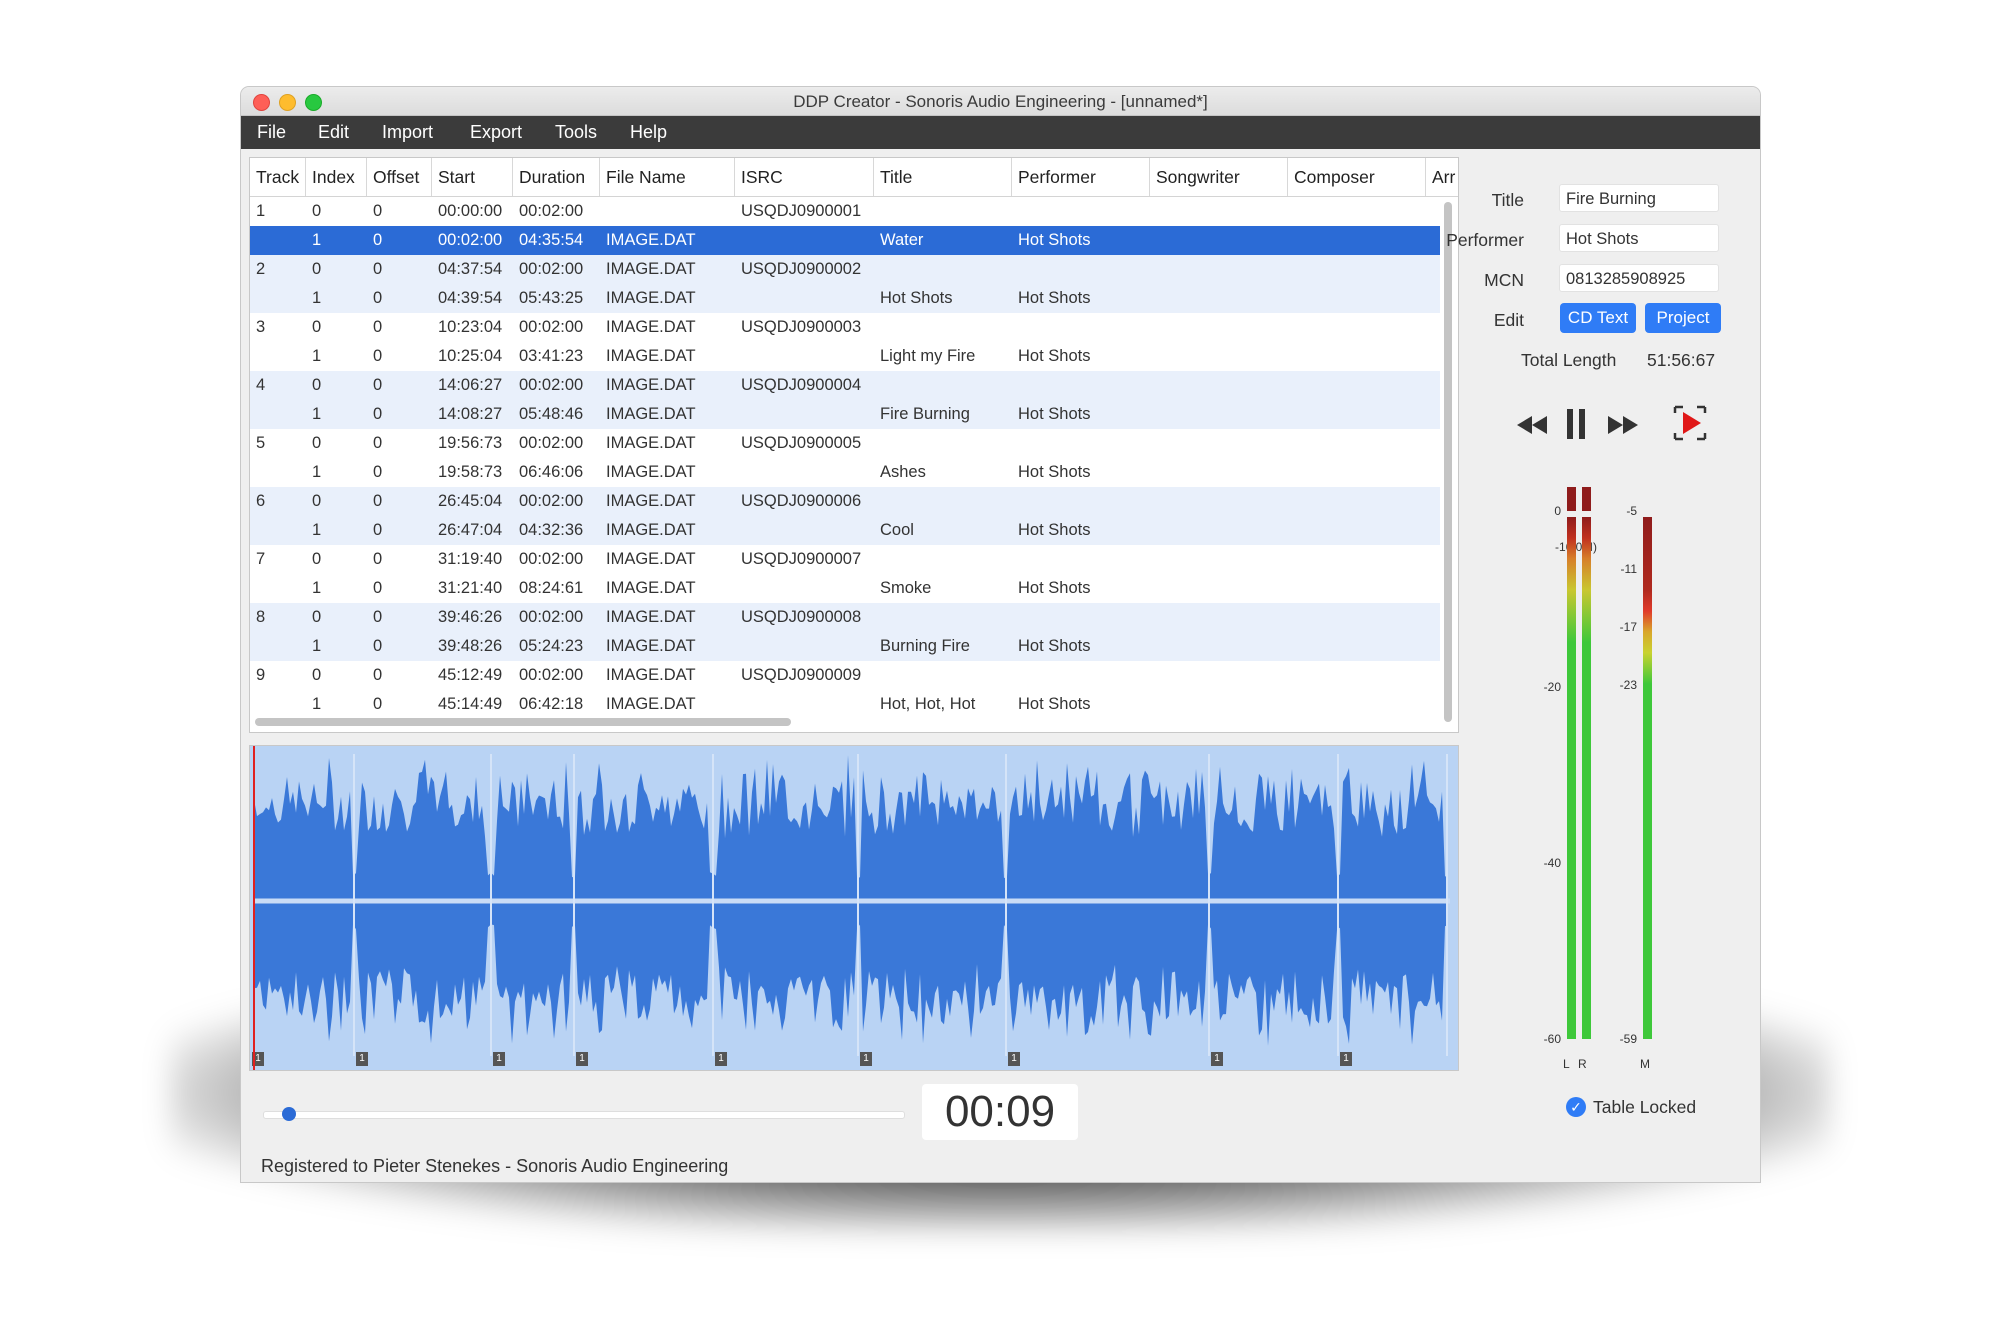 This screenshot has width=2000, height=1318. I want to click on table-cell: USQDJ0900008, so click(801, 617).